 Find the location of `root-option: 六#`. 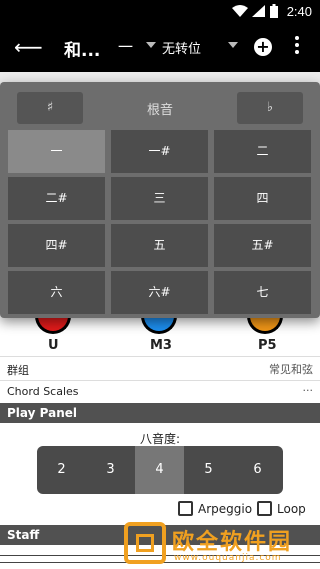

root-option: 六# is located at coordinates (159, 292).